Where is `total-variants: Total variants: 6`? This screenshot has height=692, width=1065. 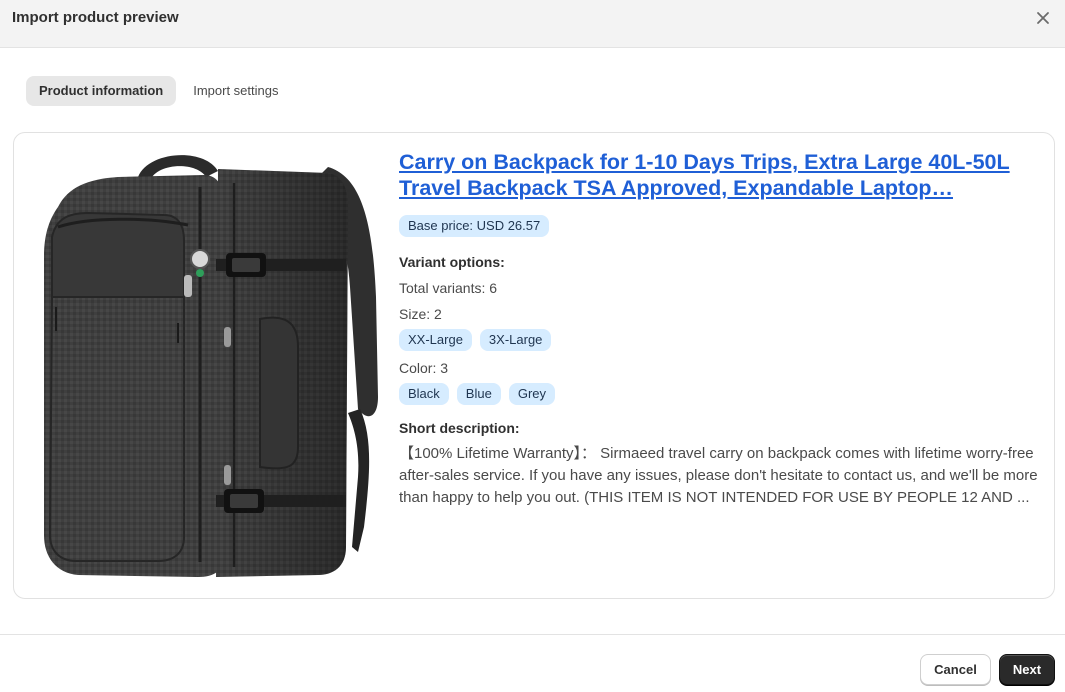
total-variants: Total variants: 6 is located at coordinates (448, 288).